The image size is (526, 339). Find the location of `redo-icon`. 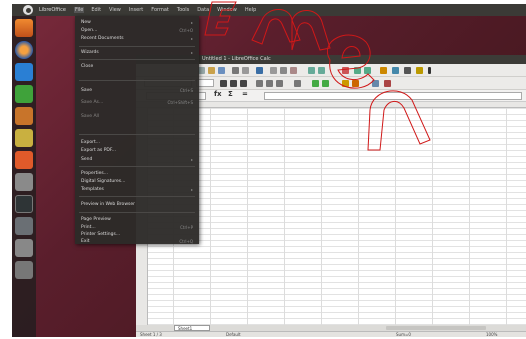

redo-icon is located at coordinates (321, 70).